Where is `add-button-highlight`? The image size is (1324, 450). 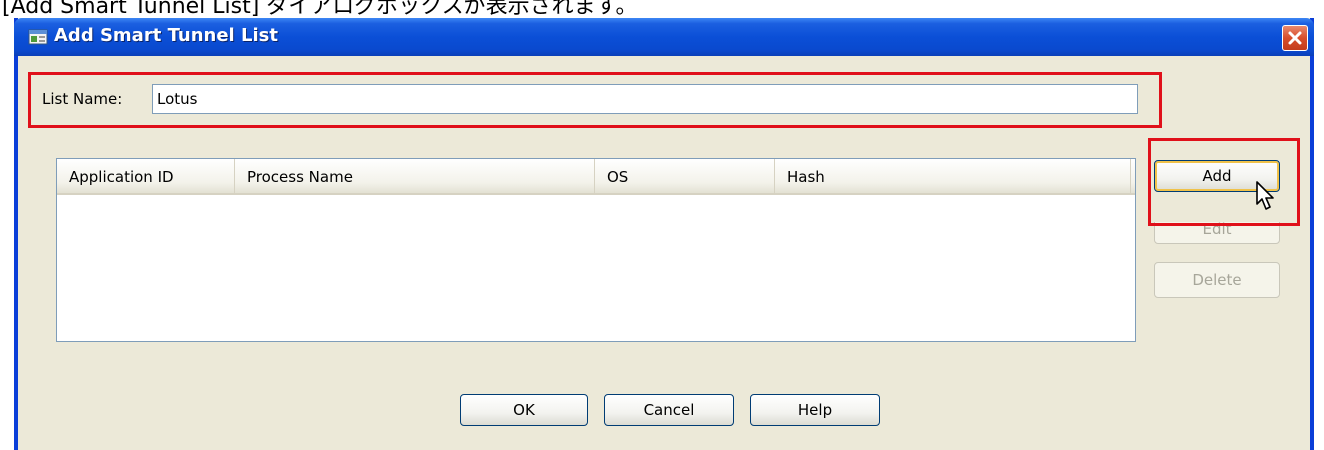
add-button-highlight is located at coordinates (1224, 182).